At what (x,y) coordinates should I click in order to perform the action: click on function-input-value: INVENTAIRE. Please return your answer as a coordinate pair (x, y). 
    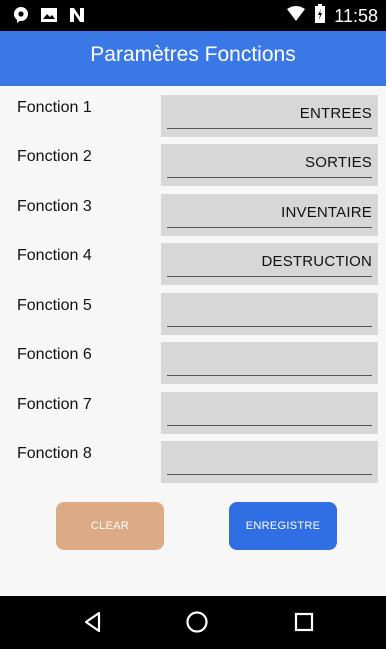
    Looking at the image, I should click on (326, 212).